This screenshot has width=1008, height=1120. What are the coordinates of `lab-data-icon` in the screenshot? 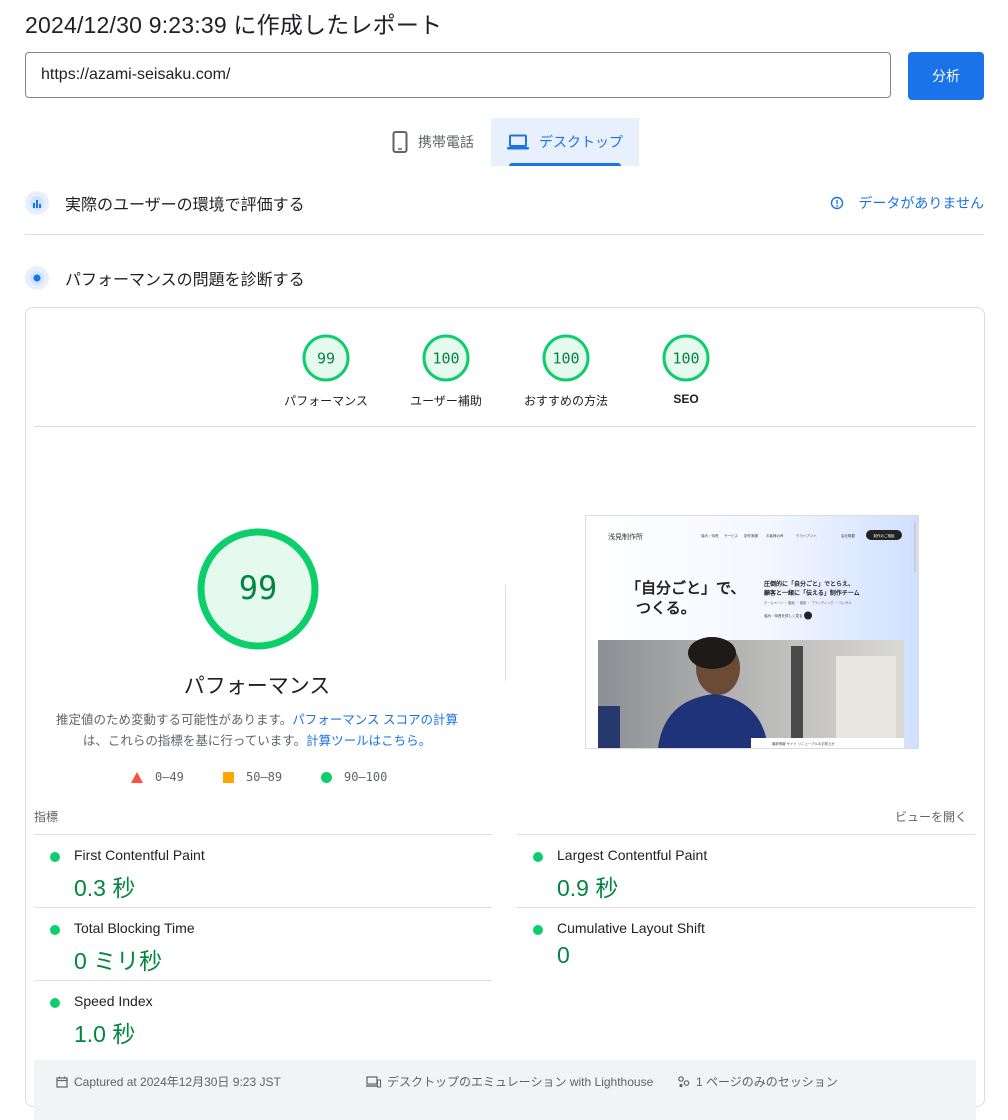 It's located at (37, 278).